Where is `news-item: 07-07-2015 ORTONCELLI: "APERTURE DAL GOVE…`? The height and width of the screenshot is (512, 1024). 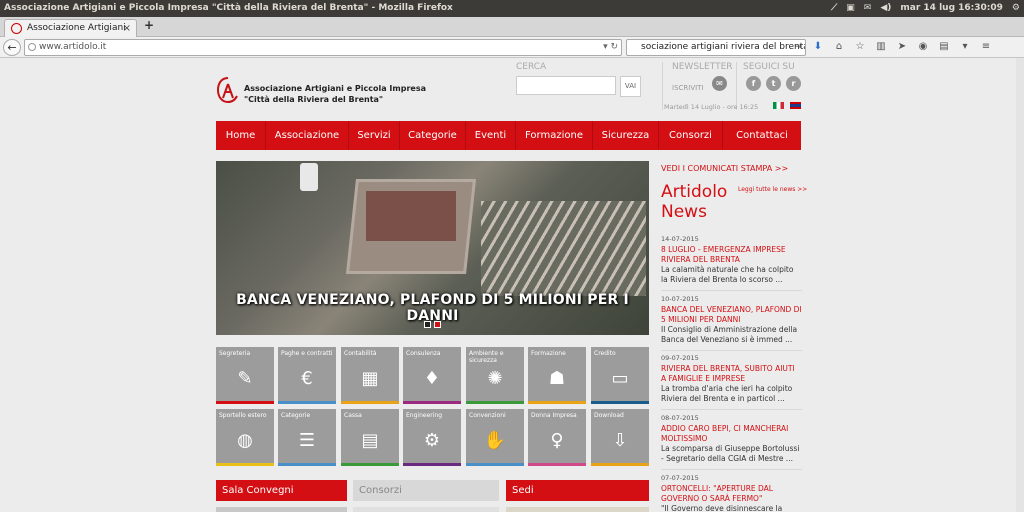 news-item: 07-07-2015 ORTONCELLI: "APERTURE DAL GOVE… is located at coordinates (731, 493).